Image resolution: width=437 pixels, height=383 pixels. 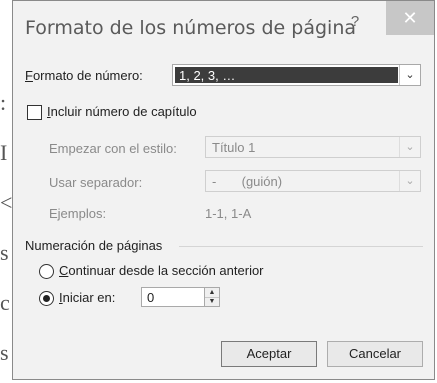 I want to click on separator-select: - (guión) ⌄, so click(x=313, y=181).